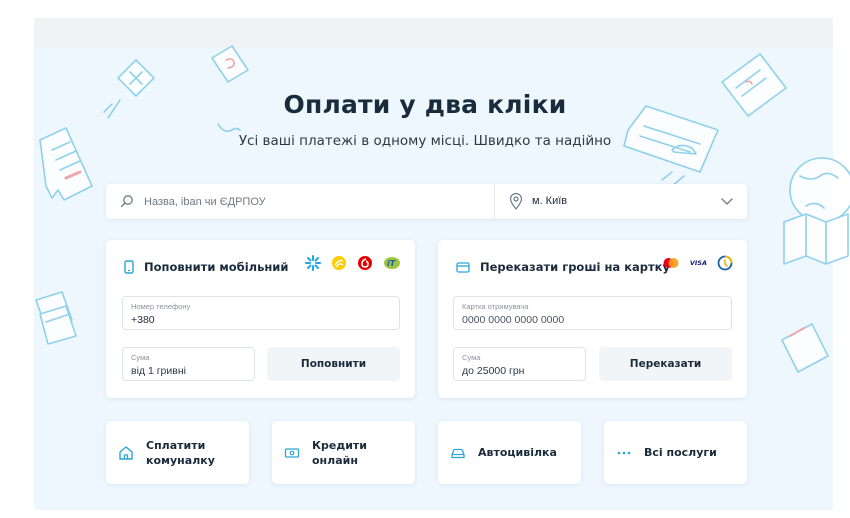  I want to click on page-title: Оплати у два кліки, so click(425, 104).